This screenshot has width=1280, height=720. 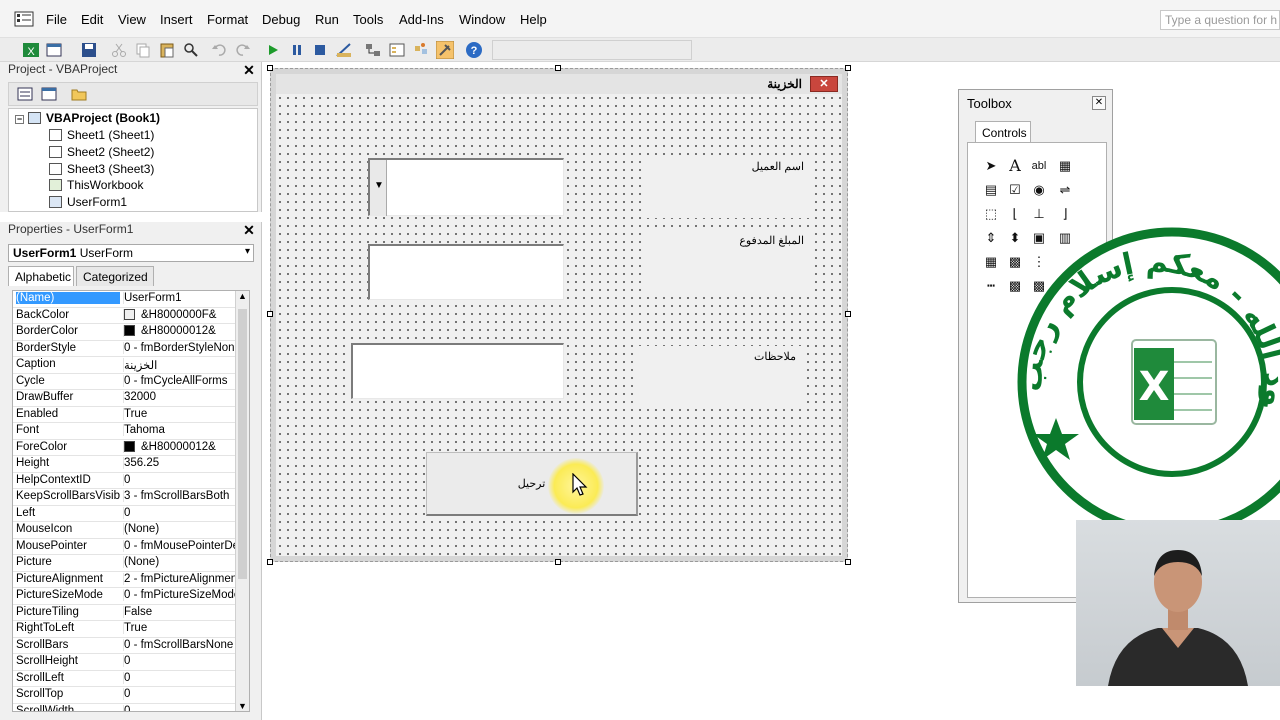 What do you see at coordinates (132, 19) in the screenshot?
I see `menu-view: View` at bounding box center [132, 19].